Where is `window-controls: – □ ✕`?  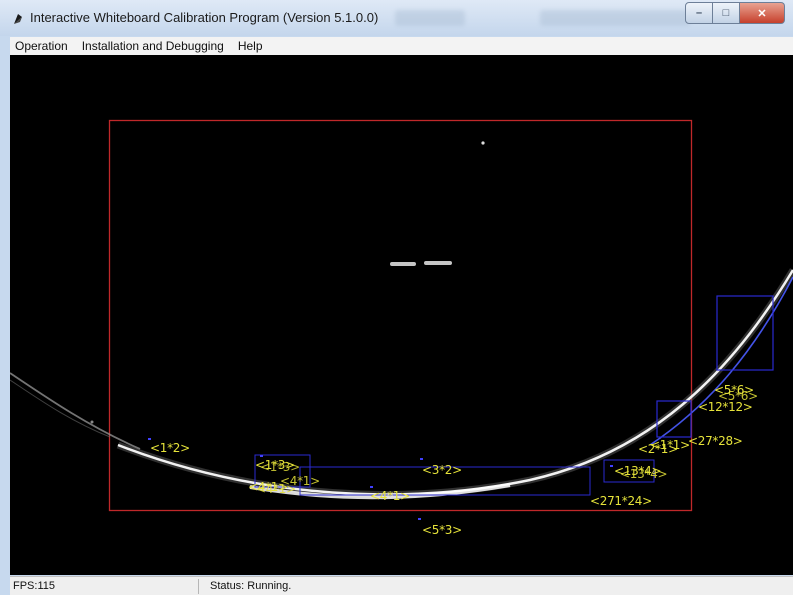 window-controls: – □ ✕ is located at coordinates (735, 13).